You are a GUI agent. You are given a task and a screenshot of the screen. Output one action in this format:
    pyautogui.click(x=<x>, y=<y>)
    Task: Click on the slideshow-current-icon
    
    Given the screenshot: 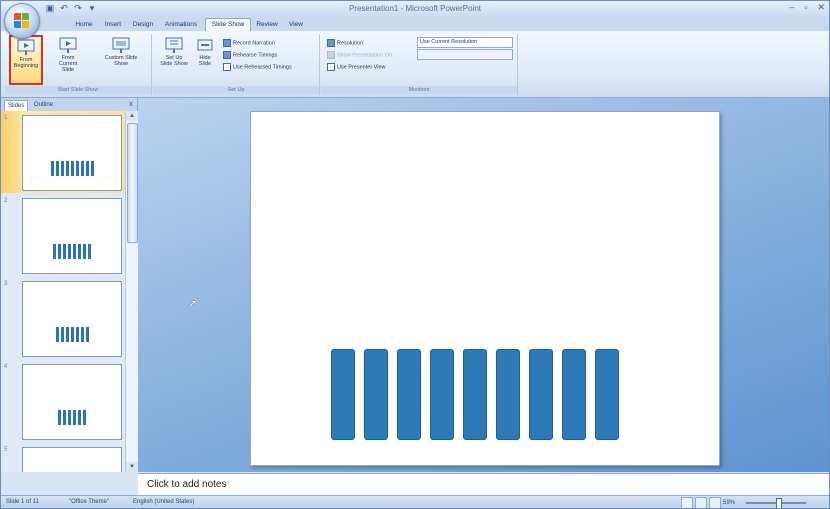 What is the action you would take?
    pyautogui.click(x=68, y=45)
    